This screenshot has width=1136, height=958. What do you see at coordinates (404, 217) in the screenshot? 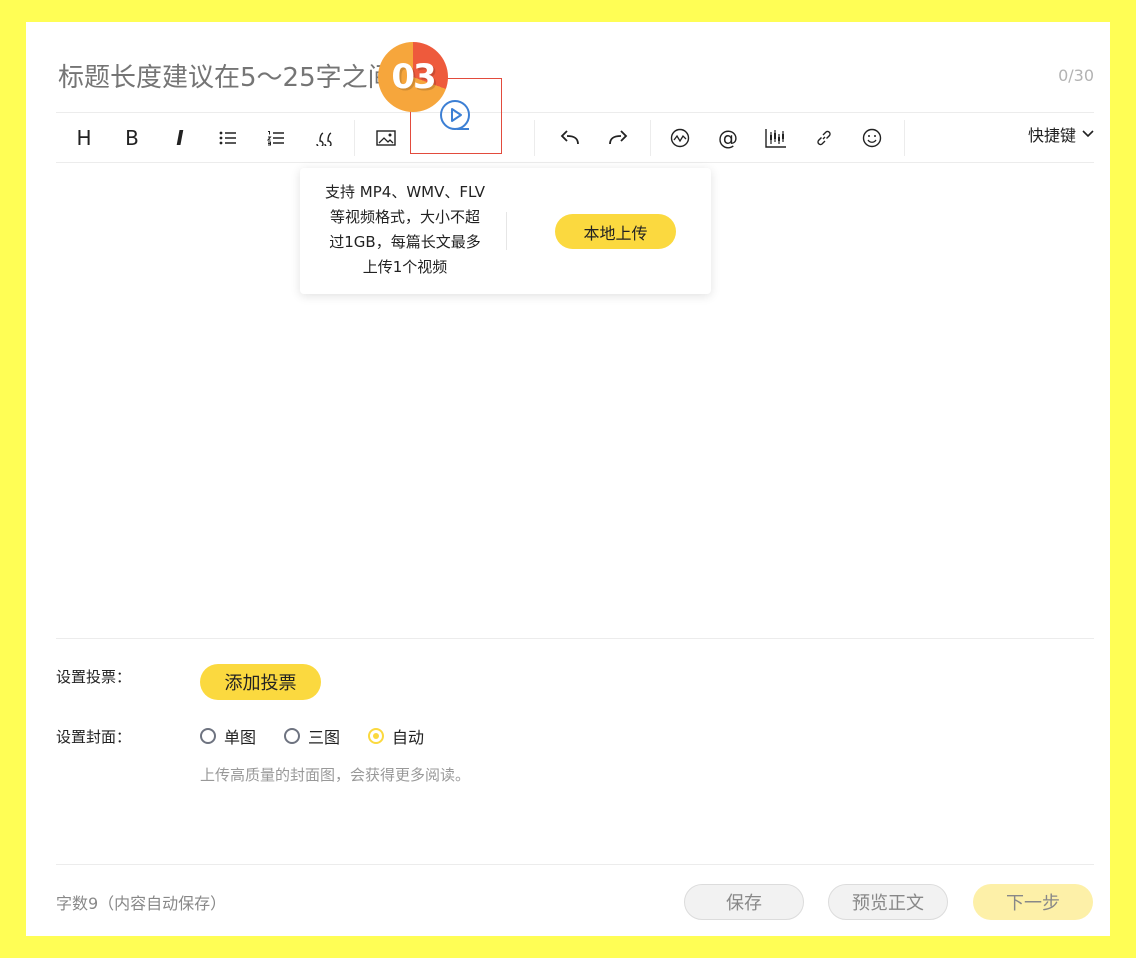
I see `requirement-line: 等视频格式，大小不超` at bounding box center [404, 217].